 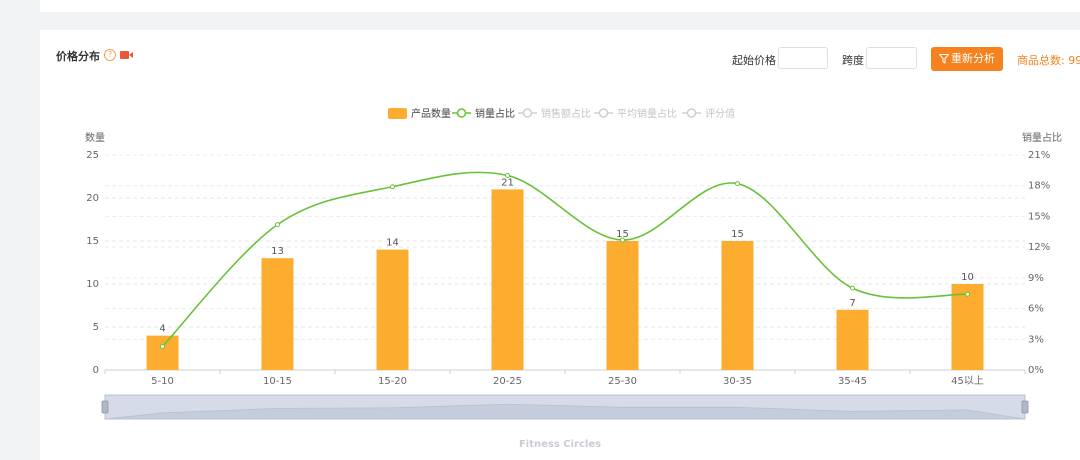 What do you see at coordinates (1025, 407) in the screenshot?
I see `zoom-handle-right` at bounding box center [1025, 407].